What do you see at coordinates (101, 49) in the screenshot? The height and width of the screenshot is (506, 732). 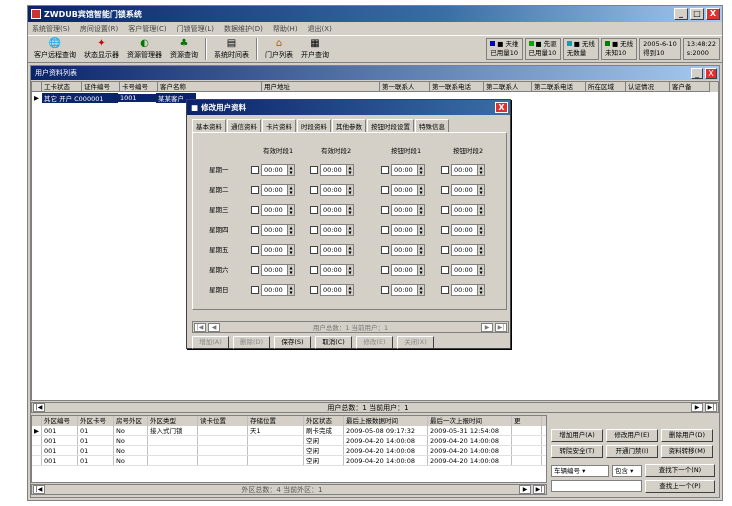 I see `toolbar-status-button: ✦ 状态显示器` at bounding box center [101, 49].